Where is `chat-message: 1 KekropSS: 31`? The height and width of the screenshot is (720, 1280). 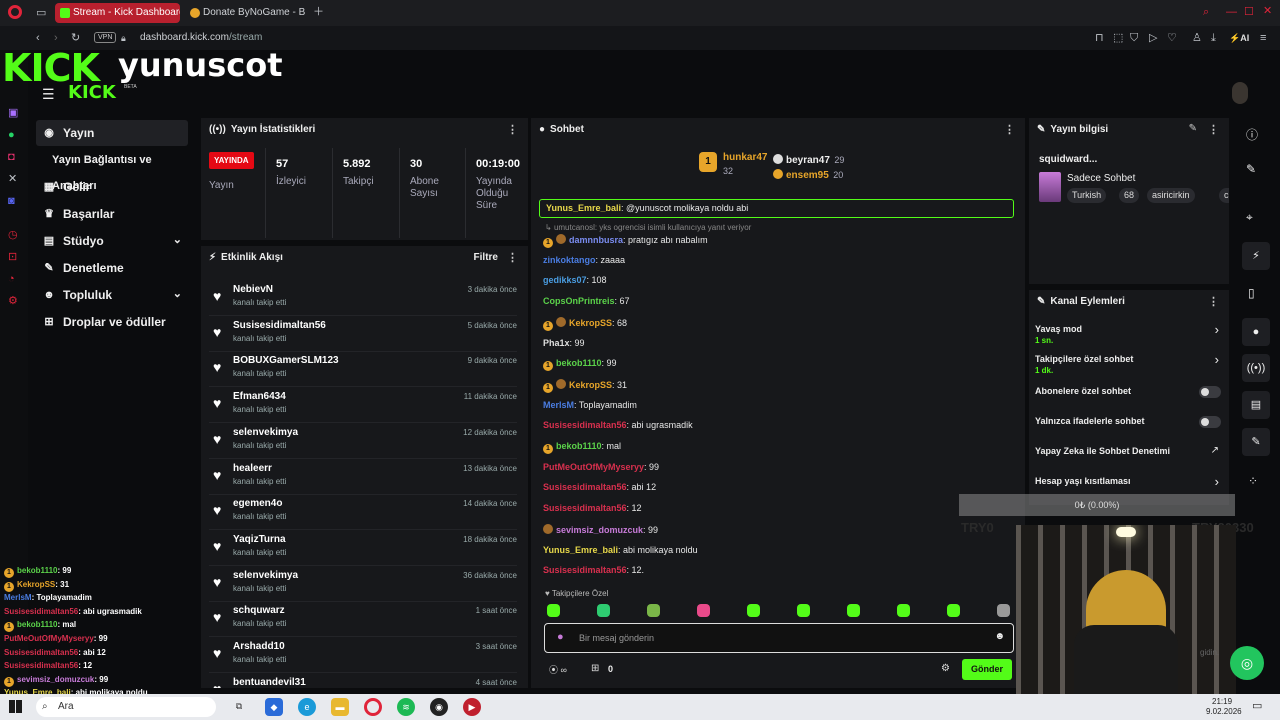 chat-message: 1 KekropSS: 31 is located at coordinates (585, 385).